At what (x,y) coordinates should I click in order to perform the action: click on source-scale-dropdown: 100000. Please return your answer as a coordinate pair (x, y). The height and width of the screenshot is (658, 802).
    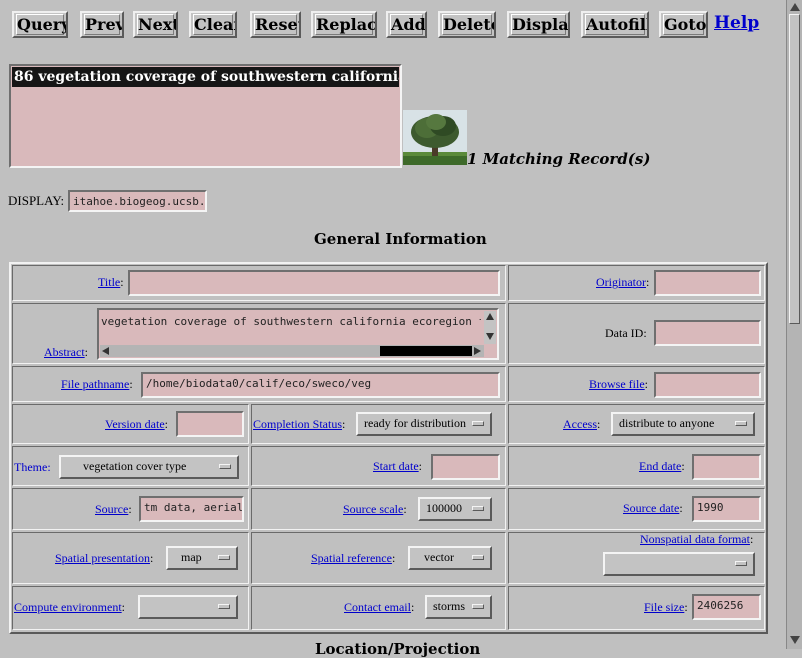
    Looking at the image, I should click on (455, 509).